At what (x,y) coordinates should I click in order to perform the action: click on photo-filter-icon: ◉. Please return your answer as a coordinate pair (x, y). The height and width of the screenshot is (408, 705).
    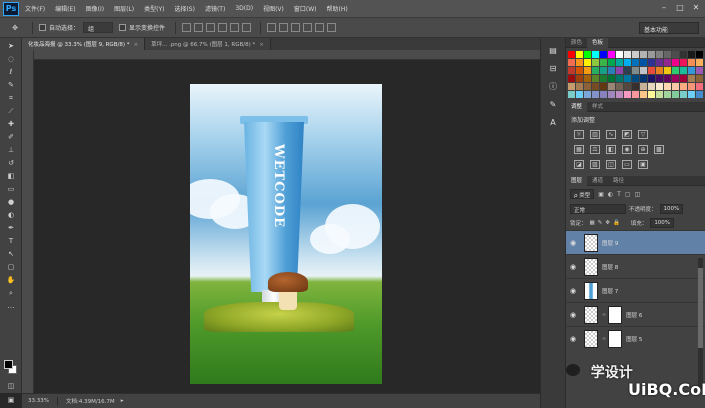
    Looking at the image, I should click on (627, 149).